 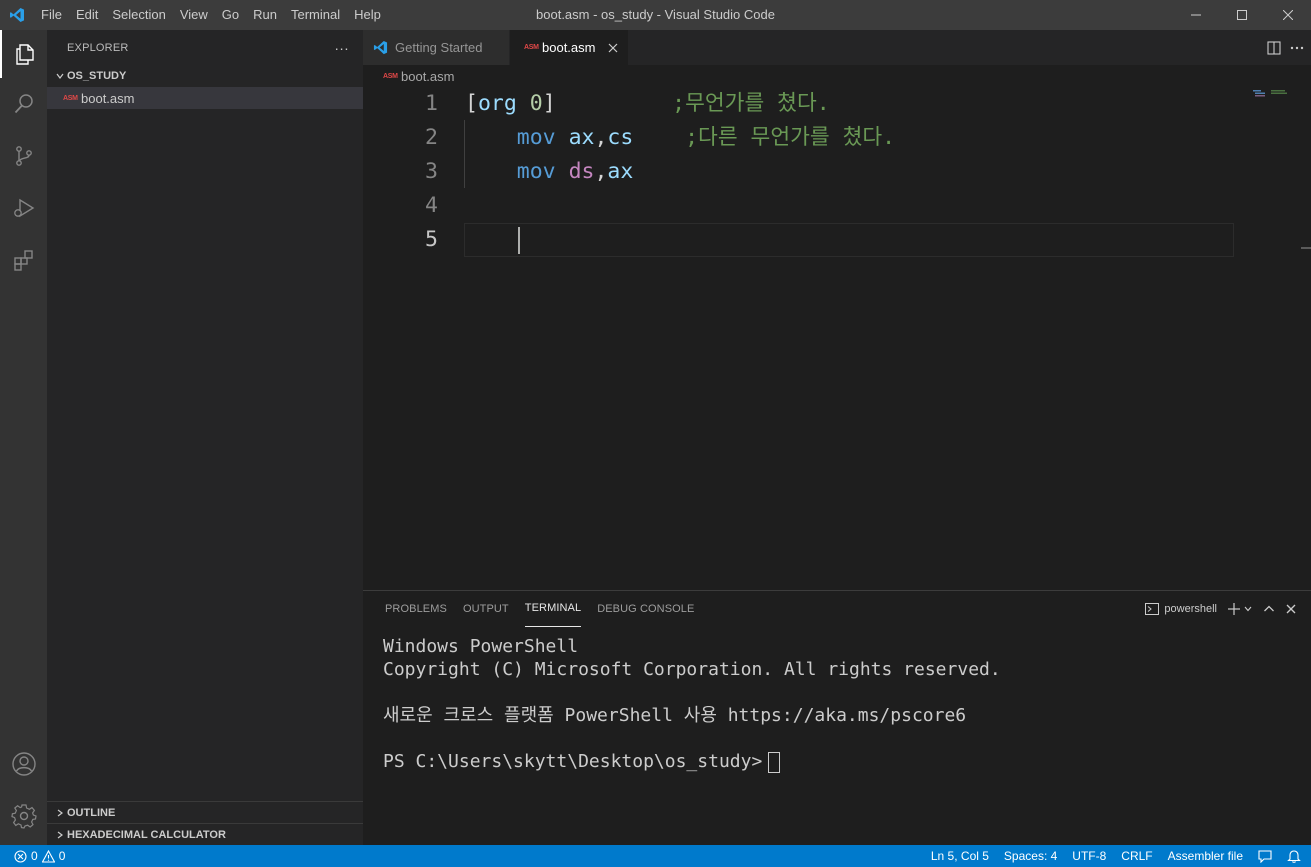 I want to click on file-boot-asm: ASM boot.asm, so click(x=205, y=98).